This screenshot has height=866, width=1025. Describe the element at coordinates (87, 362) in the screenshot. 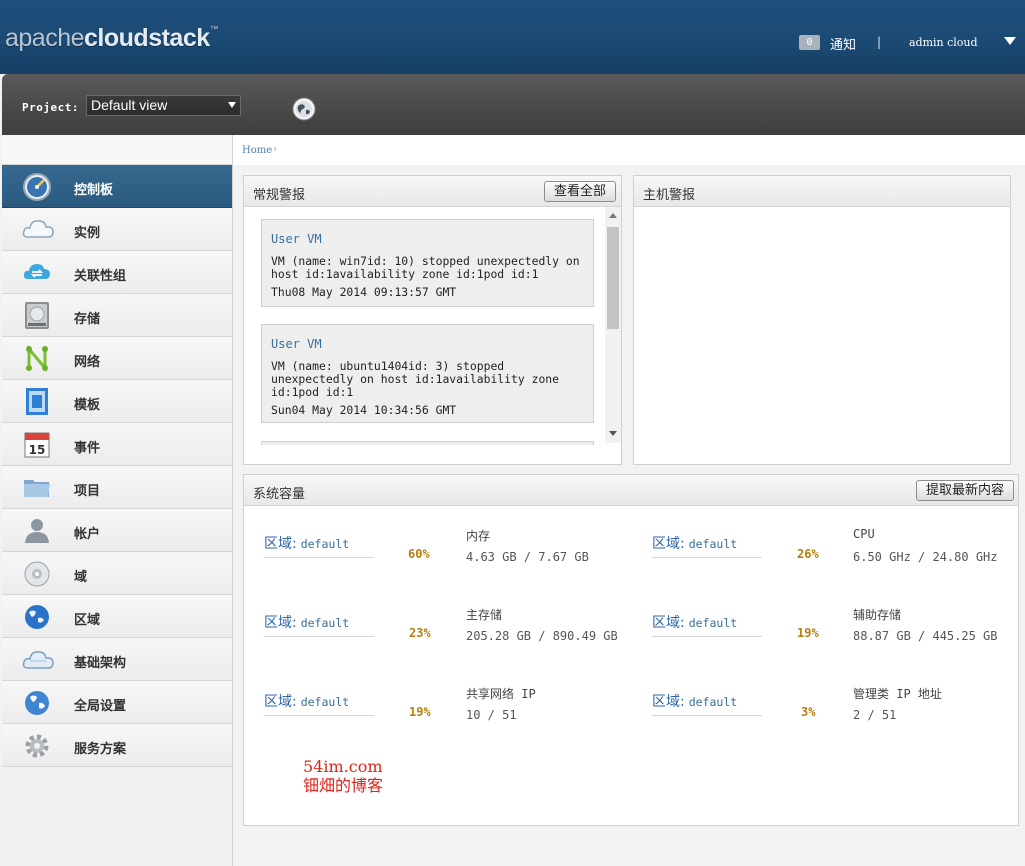

I see `sidebar-item-label: 网络` at that location.